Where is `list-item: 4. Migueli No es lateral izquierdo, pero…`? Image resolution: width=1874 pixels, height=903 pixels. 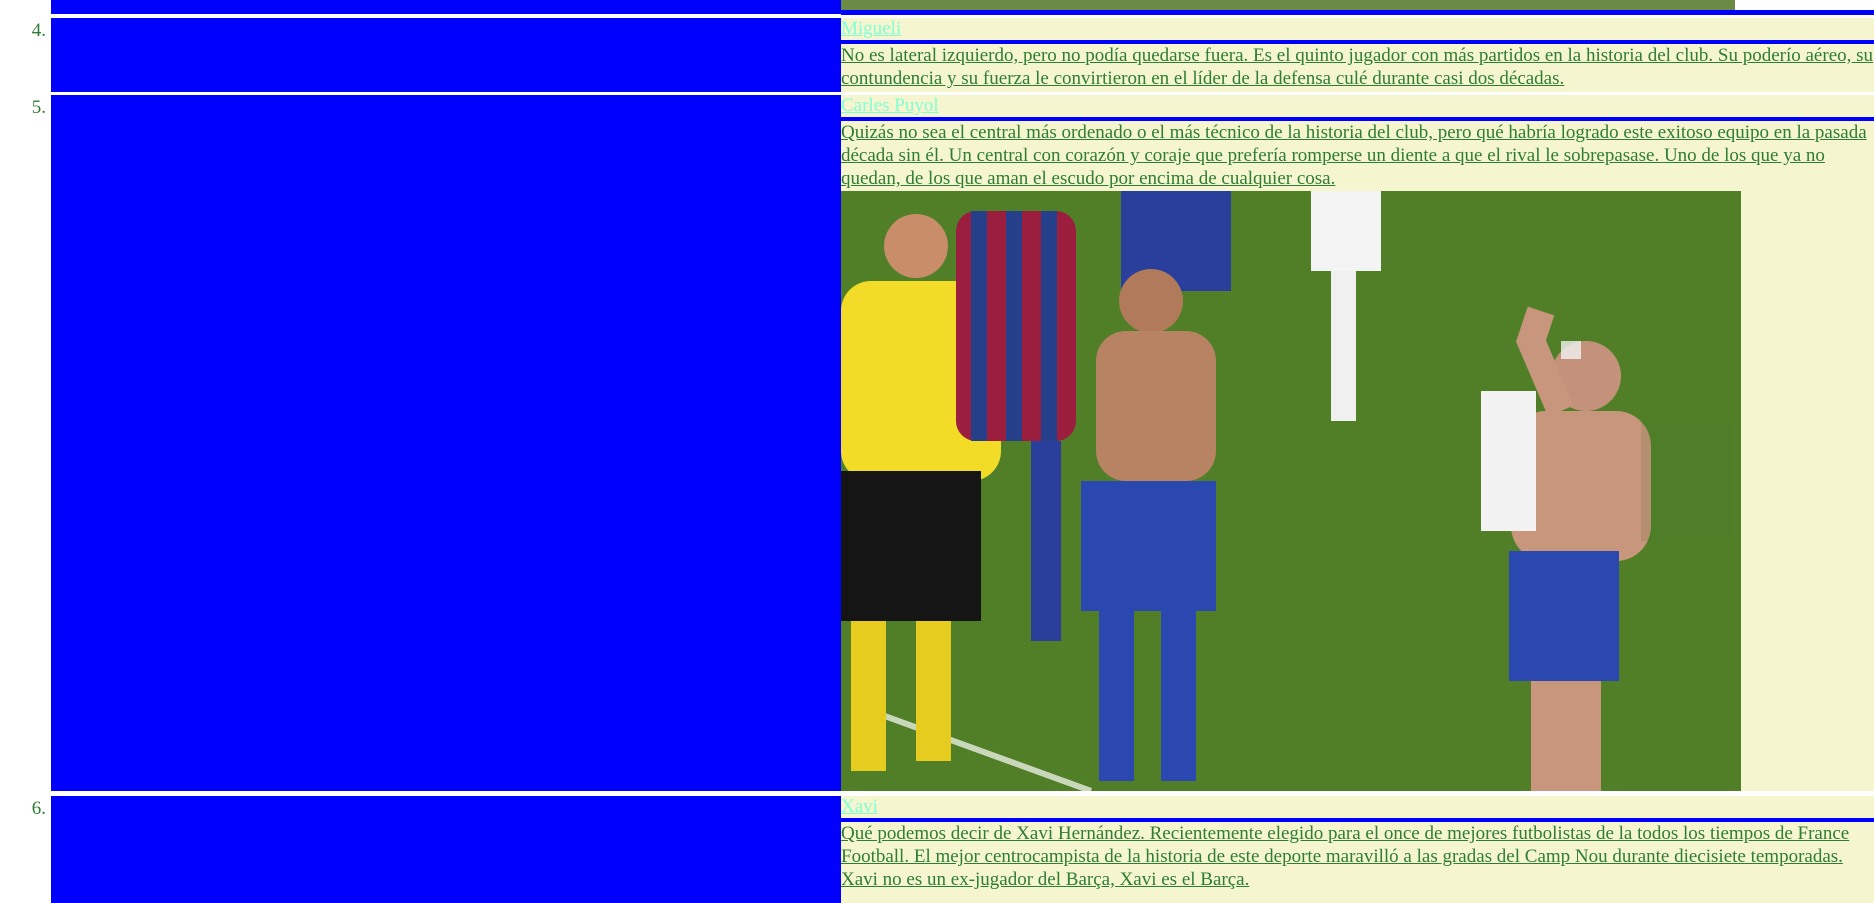
list-item: 4. Migueli No es lateral izquierdo, pero… is located at coordinates (937, 55).